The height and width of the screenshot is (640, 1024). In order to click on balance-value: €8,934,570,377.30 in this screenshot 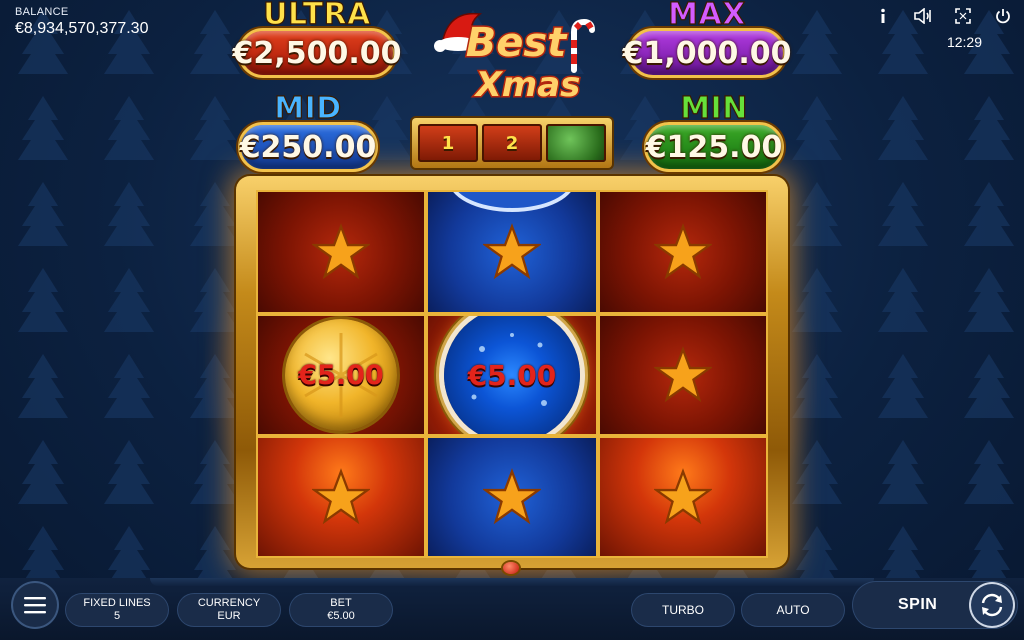, I will do `click(82, 28)`.